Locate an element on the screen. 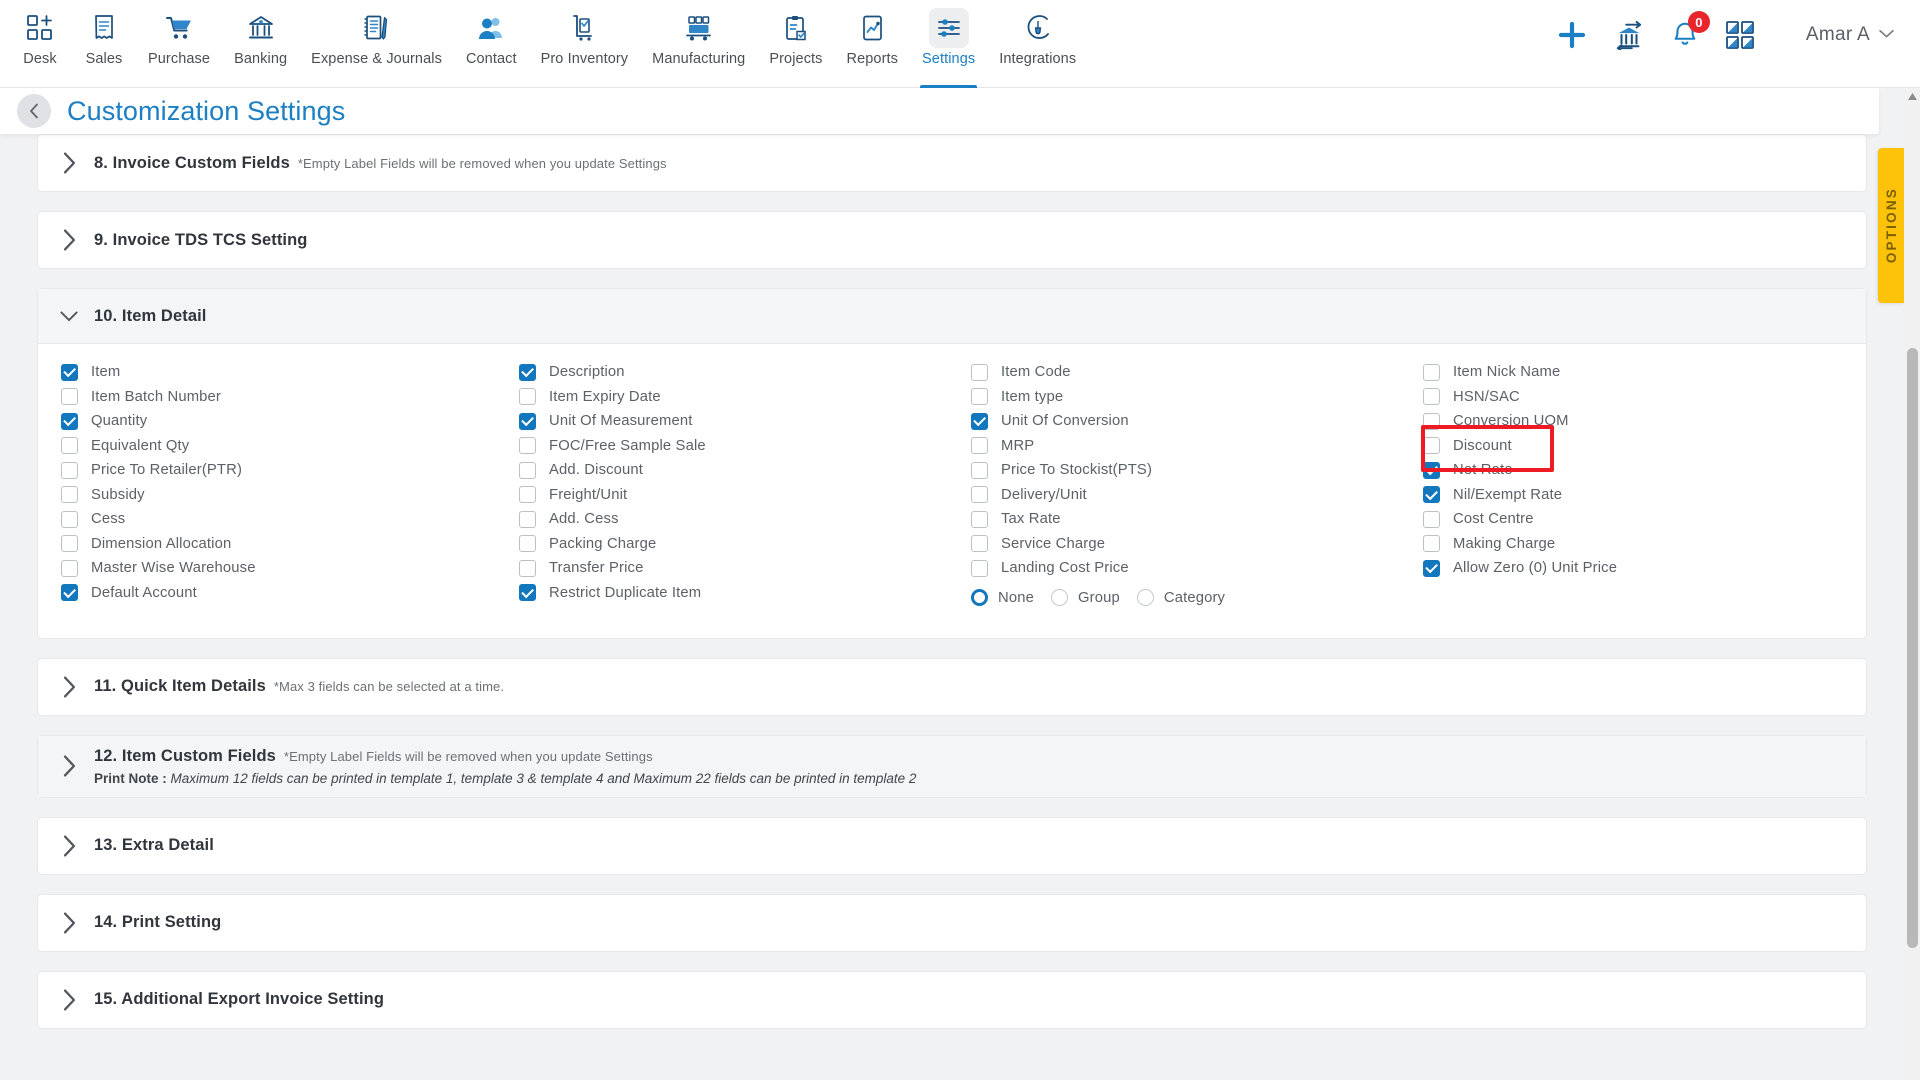 The height and width of the screenshot is (1080, 1920). checkbox-row: Item is located at coordinates (290, 372).